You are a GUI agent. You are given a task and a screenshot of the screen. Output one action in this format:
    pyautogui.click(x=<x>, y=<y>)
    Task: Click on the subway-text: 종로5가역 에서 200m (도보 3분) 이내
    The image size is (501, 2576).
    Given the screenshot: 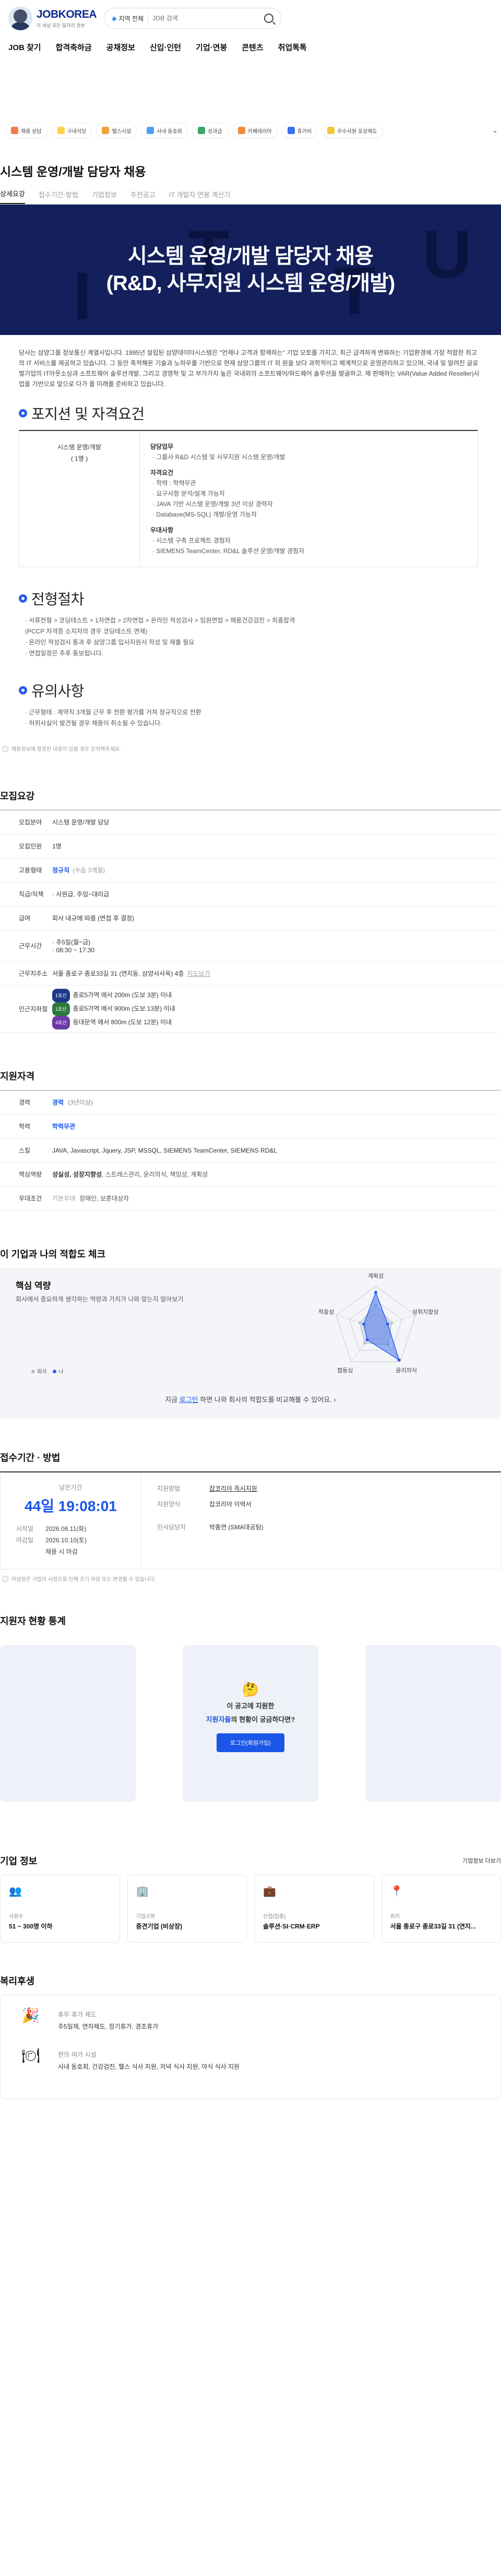 What is the action you would take?
    pyautogui.click(x=122, y=995)
    